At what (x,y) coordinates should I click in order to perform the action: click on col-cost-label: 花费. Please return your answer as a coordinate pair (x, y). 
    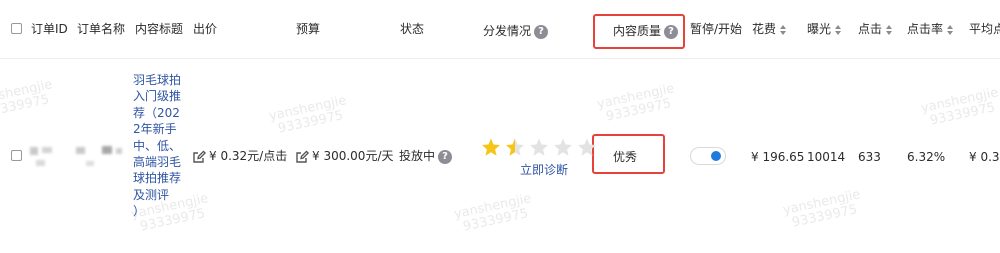
    Looking at the image, I should click on (764, 29).